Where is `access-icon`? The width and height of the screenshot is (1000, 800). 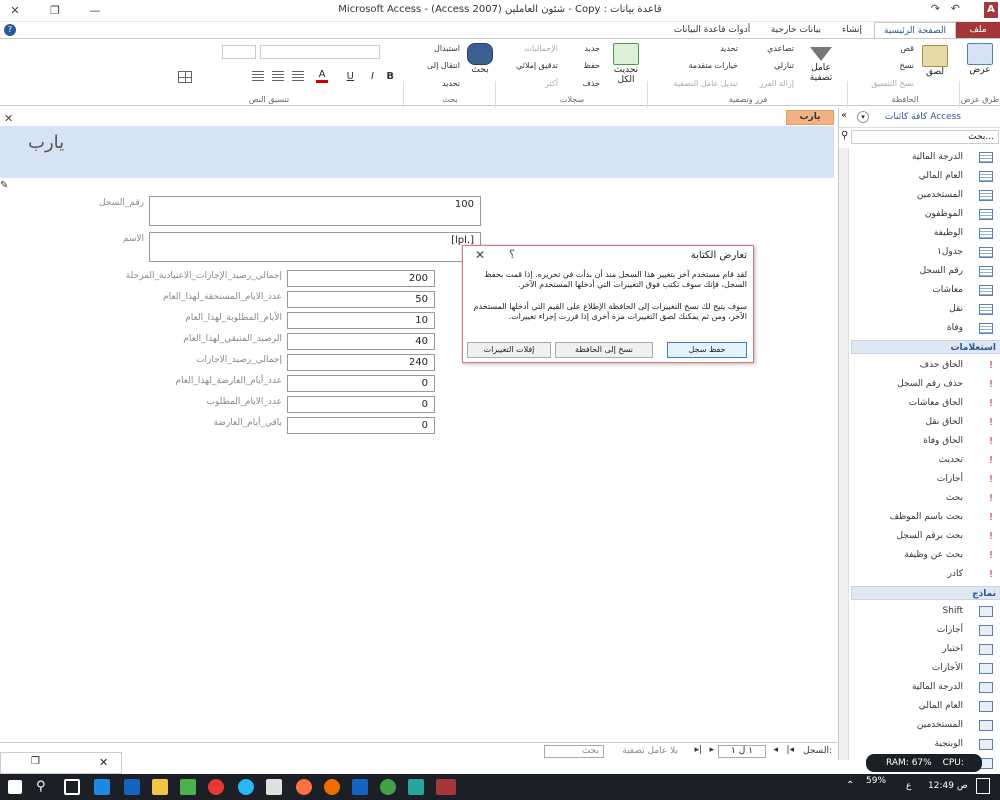 access-icon is located at coordinates (446, 787).